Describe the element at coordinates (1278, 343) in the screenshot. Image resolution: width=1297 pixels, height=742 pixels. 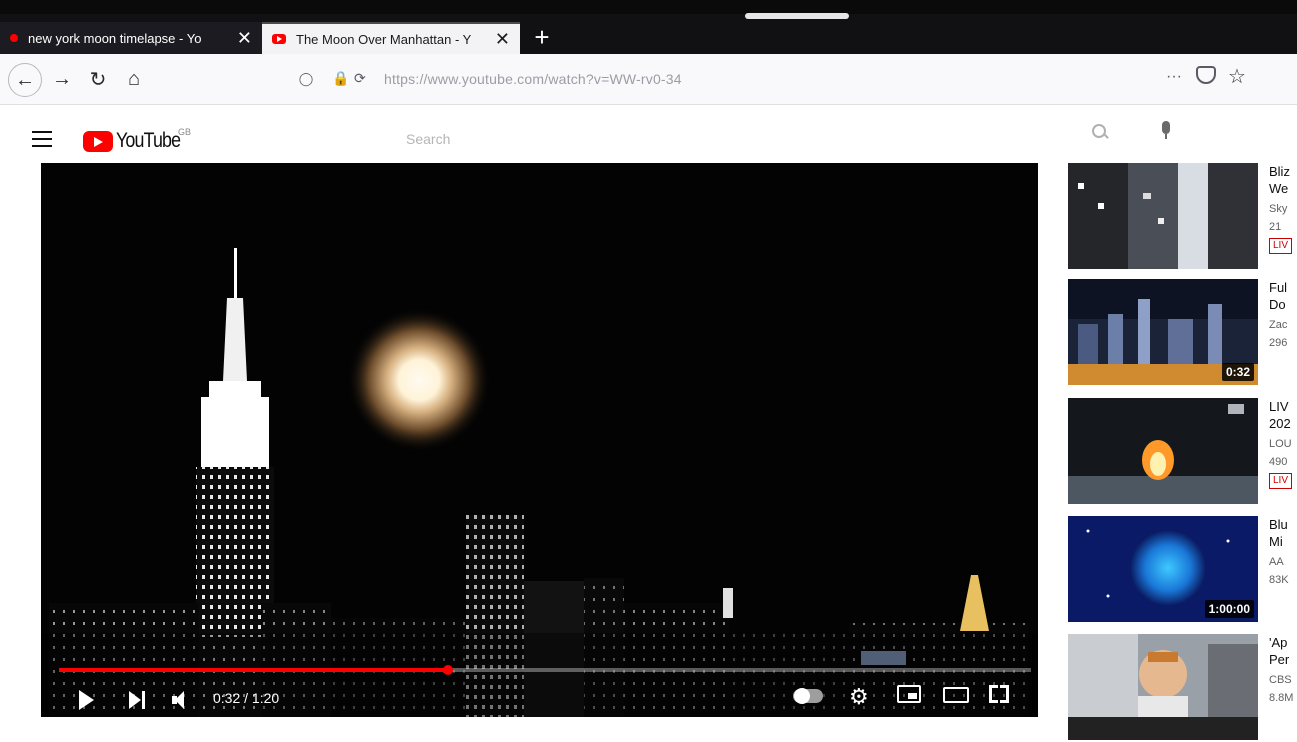
I see `recommendation-views: 296` at that location.